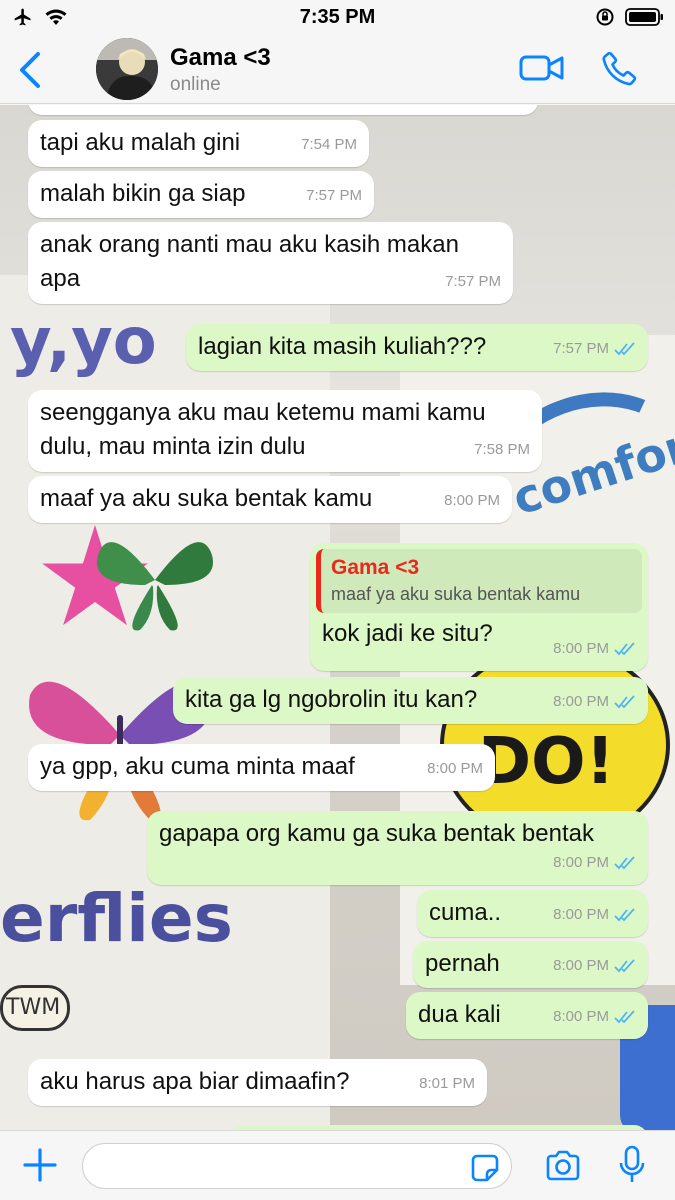 The height and width of the screenshot is (1200, 675). What do you see at coordinates (220, 58) in the screenshot?
I see `contact-name: Gama <3` at bounding box center [220, 58].